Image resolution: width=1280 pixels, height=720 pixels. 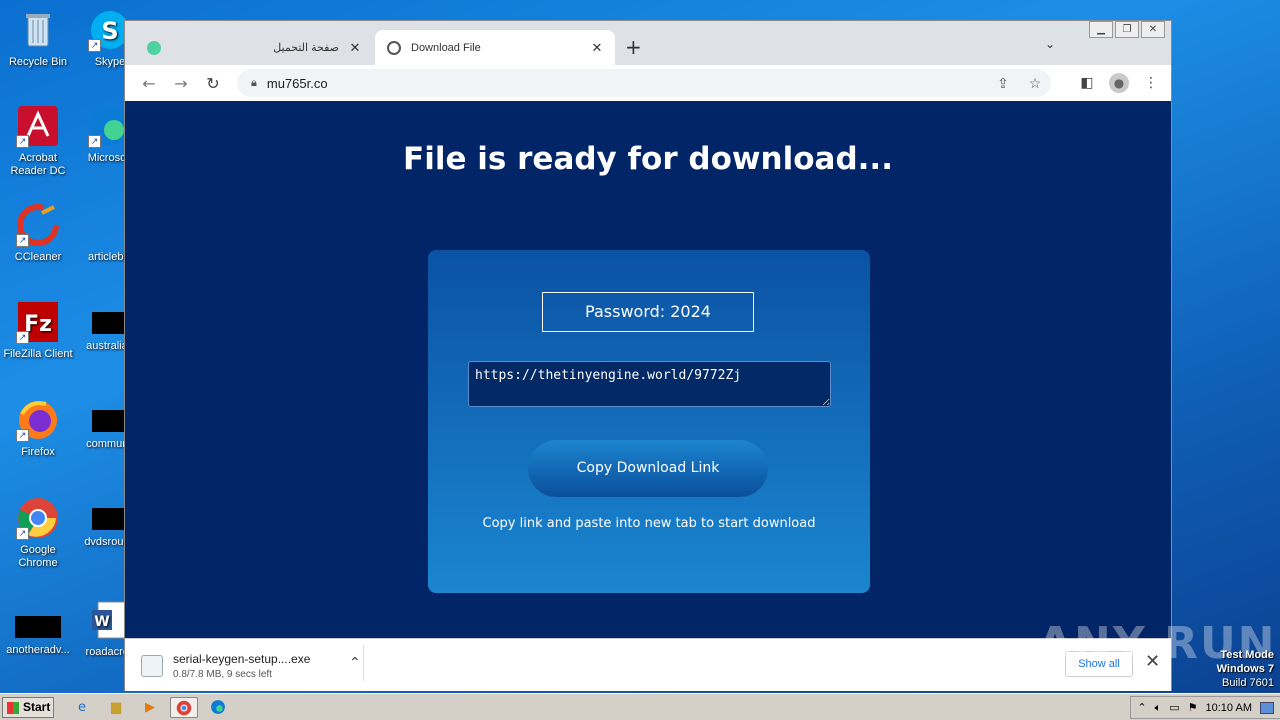 I want to click on reload-icon: ↻, so click(x=213, y=83).